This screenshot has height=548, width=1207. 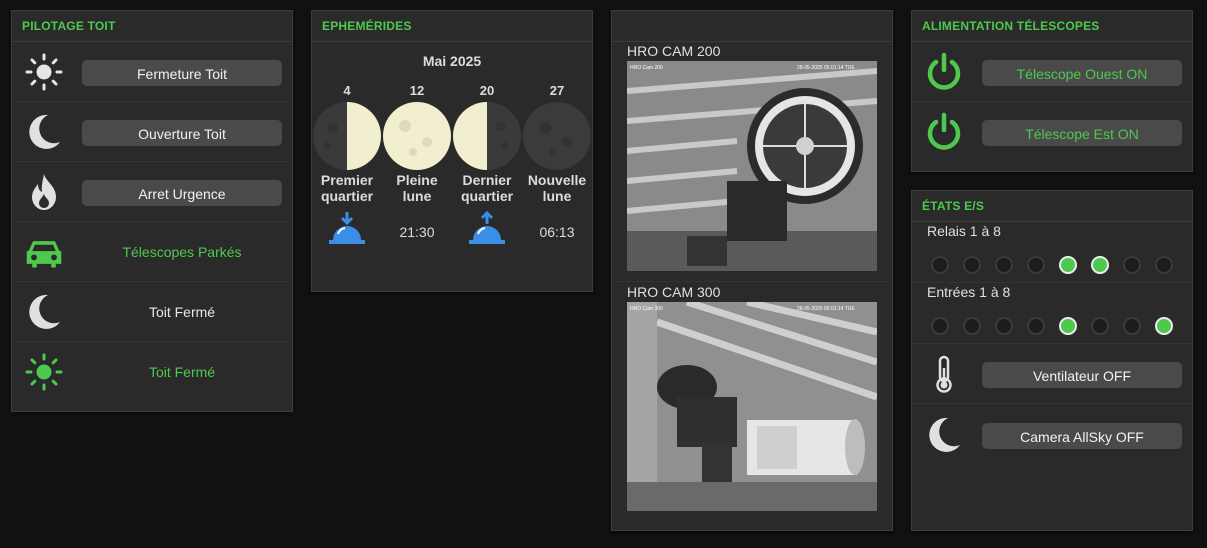 I want to click on phase-name-line1: Pleine, so click(x=417, y=180).